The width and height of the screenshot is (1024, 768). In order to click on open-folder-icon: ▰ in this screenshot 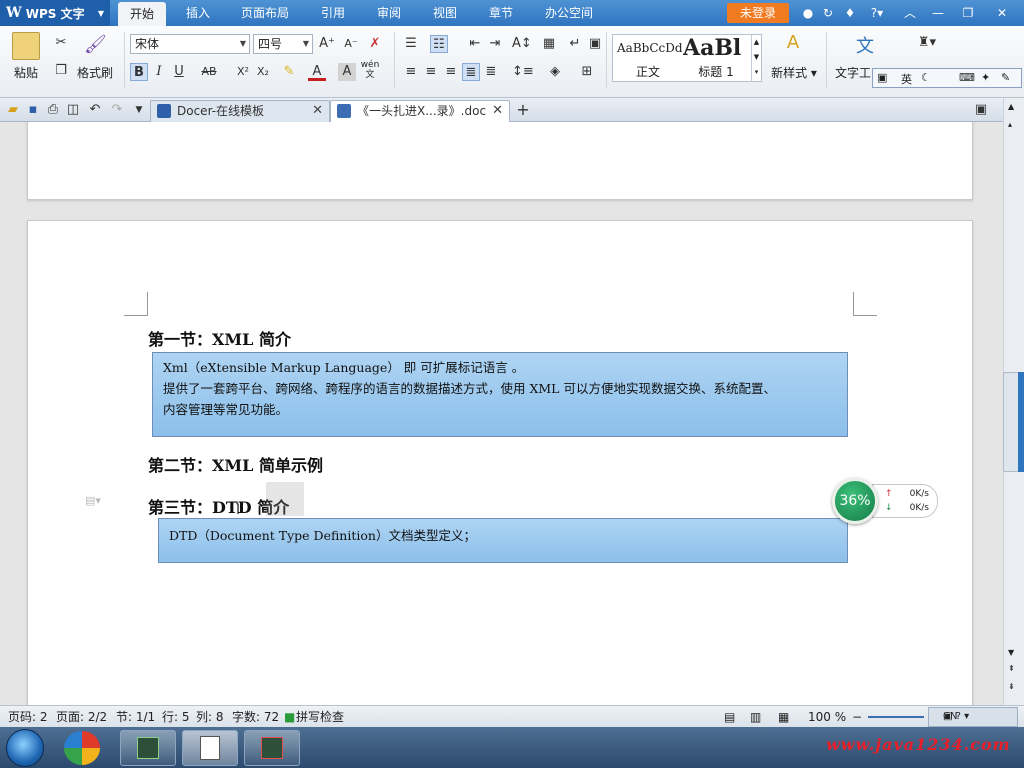, I will do `click(13, 110)`.